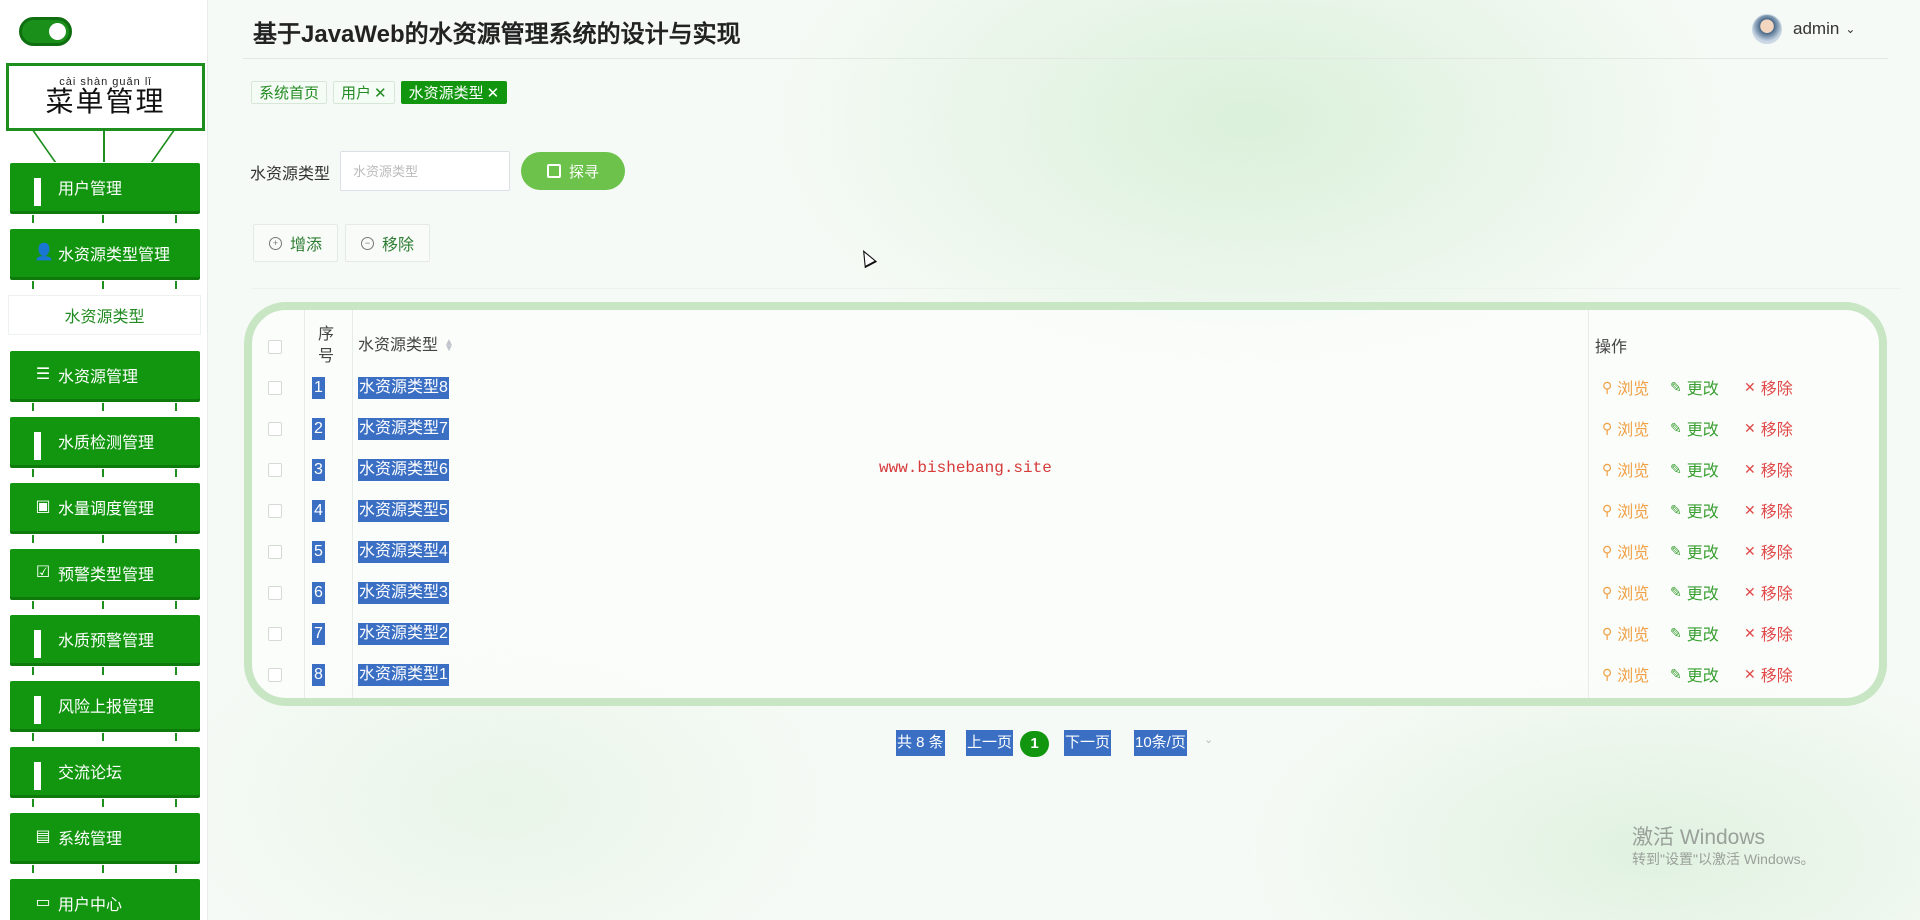 The height and width of the screenshot is (920, 1920). Describe the element at coordinates (105, 705) in the screenshot. I see `sidebar-item-7: 风险上报管理` at that location.